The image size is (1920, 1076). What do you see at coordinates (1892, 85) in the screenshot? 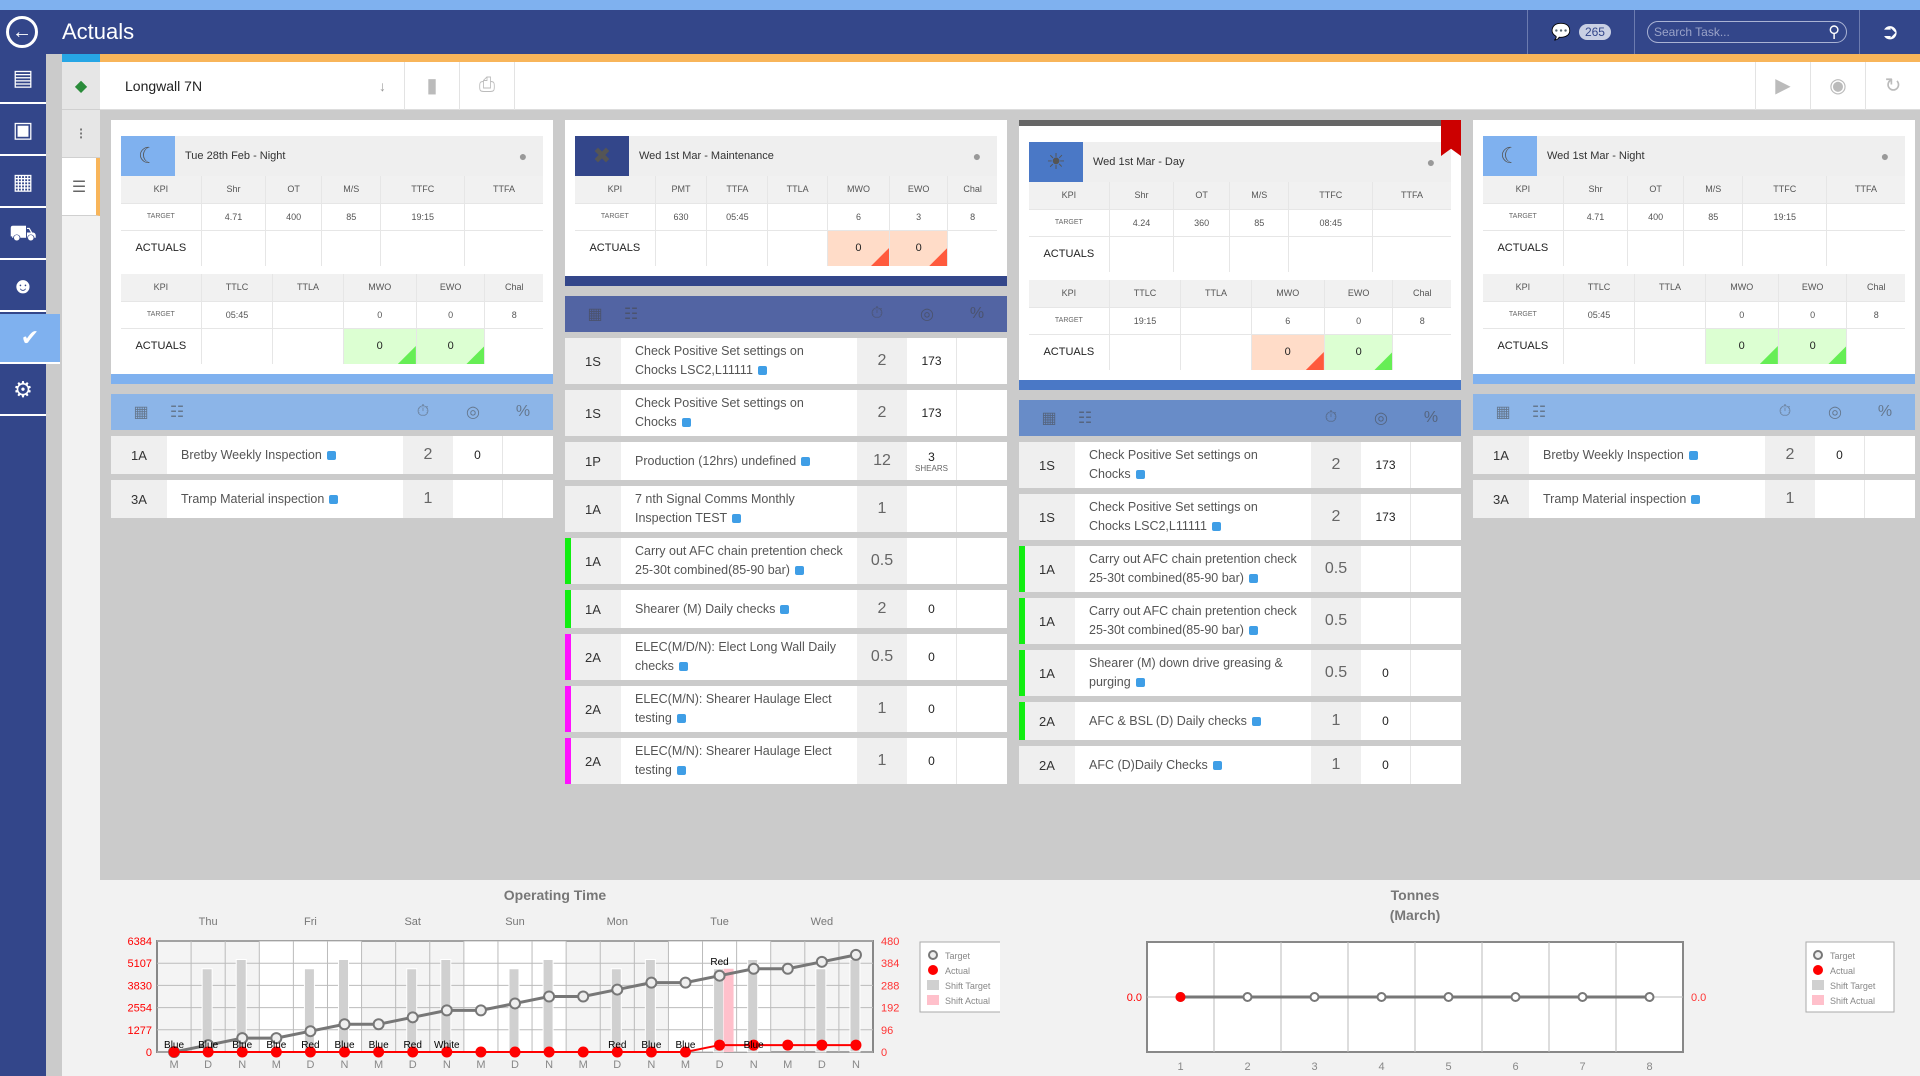
I see `refresh-button: ↻` at bounding box center [1892, 85].